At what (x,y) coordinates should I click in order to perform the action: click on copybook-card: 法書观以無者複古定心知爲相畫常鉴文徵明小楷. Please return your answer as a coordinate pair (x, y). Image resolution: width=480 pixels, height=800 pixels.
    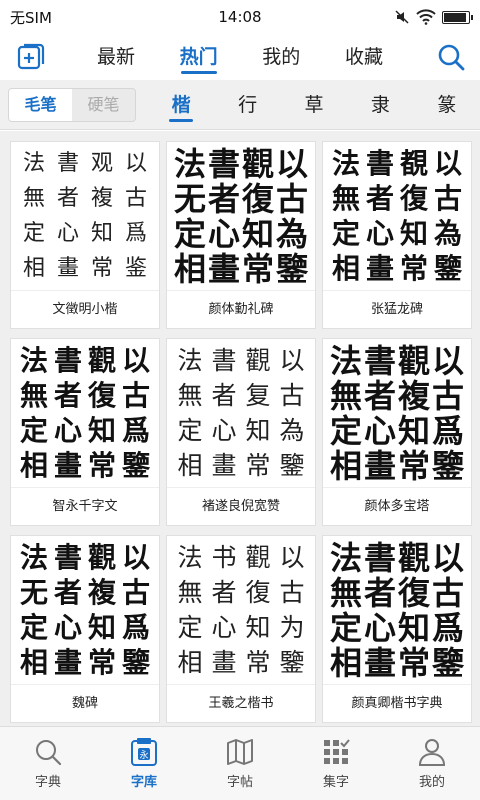
    Looking at the image, I should click on (85, 235).